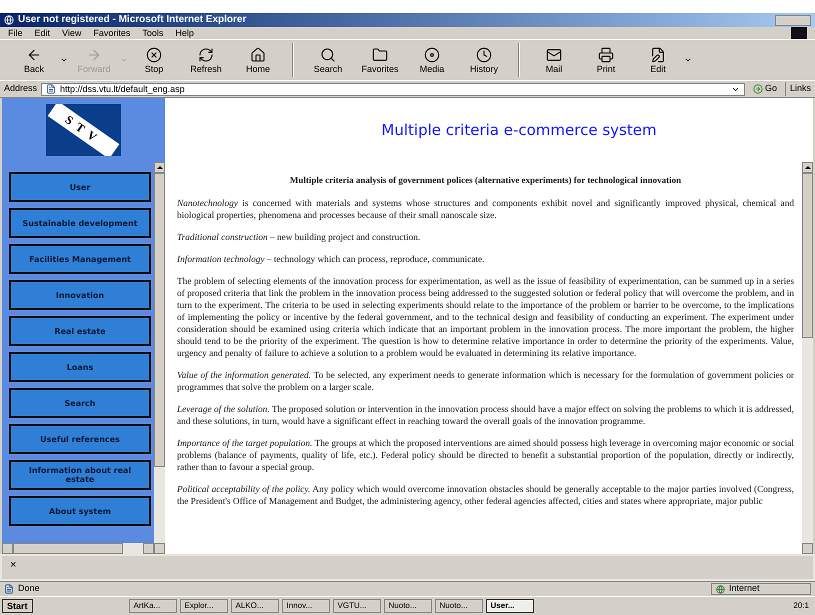 Image resolution: width=815 pixels, height=615 pixels. I want to click on toolbar-button: Refresh, so click(206, 60).